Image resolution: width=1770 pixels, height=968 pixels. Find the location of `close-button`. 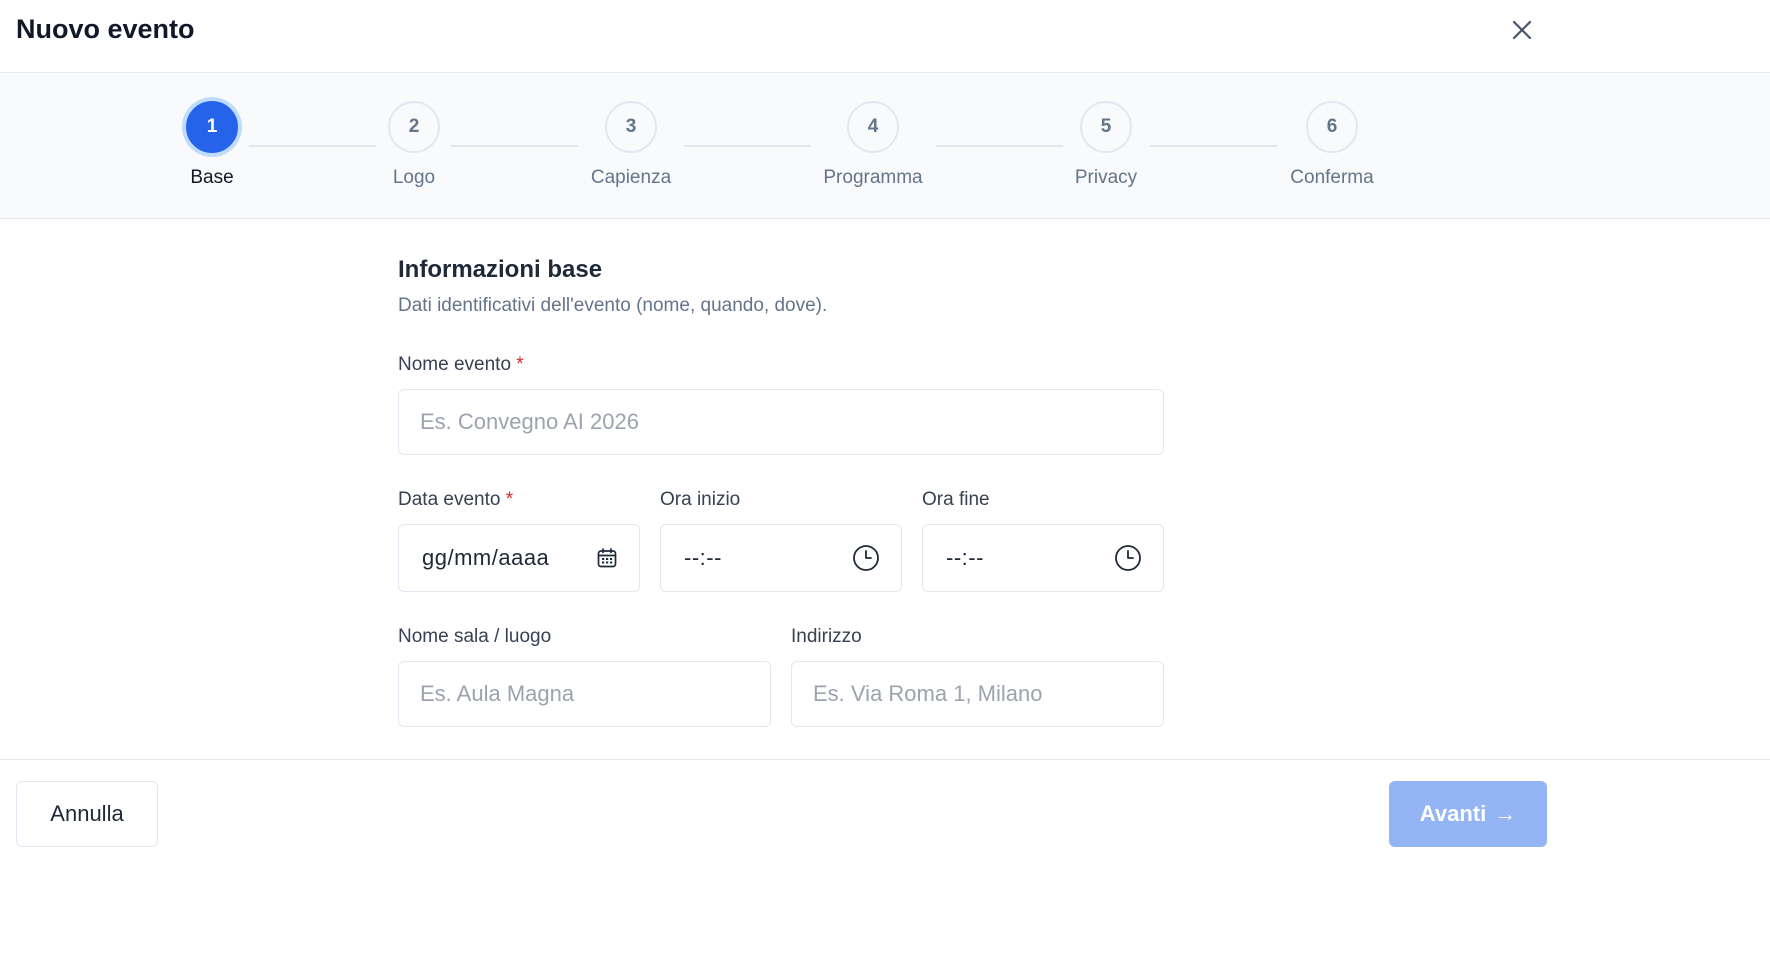

close-button is located at coordinates (1522, 30).